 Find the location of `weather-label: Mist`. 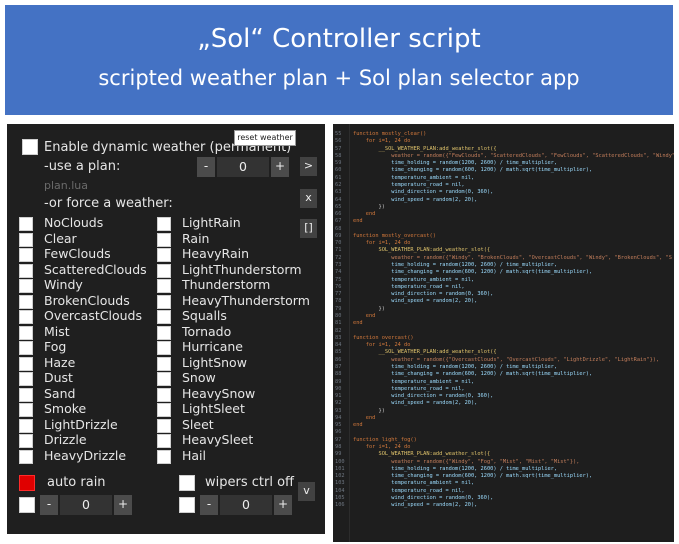

weather-label: Mist is located at coordinates (57, 331).